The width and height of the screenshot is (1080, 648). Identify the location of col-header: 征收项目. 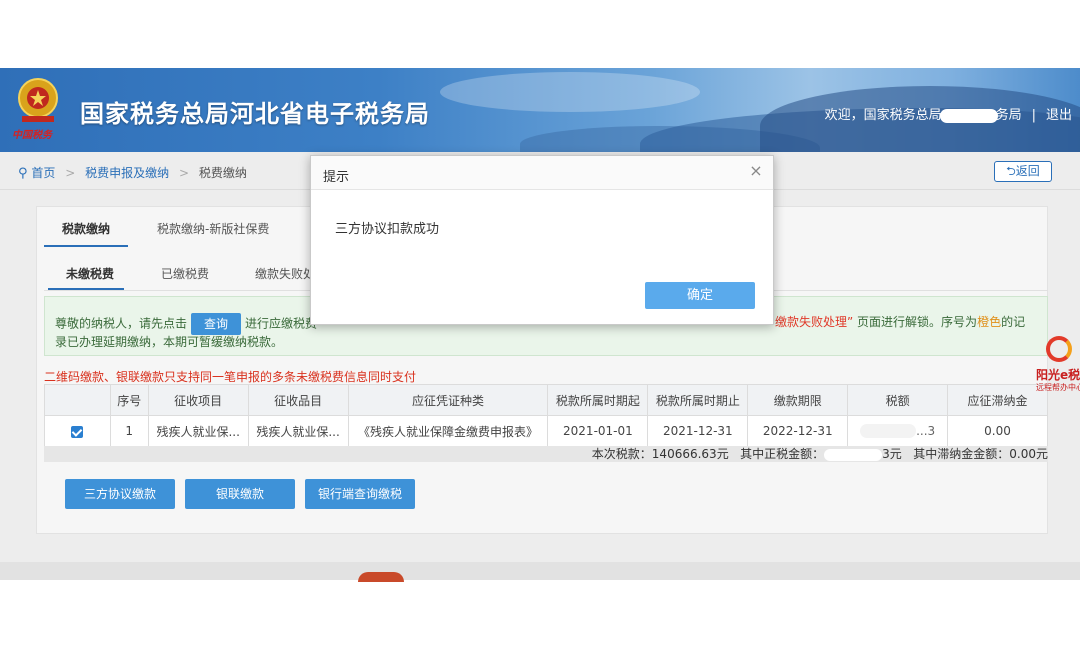
(198, 400).